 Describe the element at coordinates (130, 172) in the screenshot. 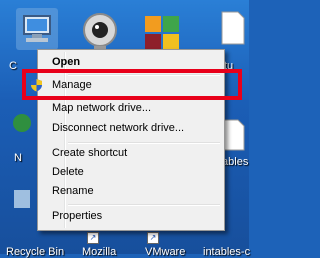

I see `menu-item-delete: Delete` at that location.